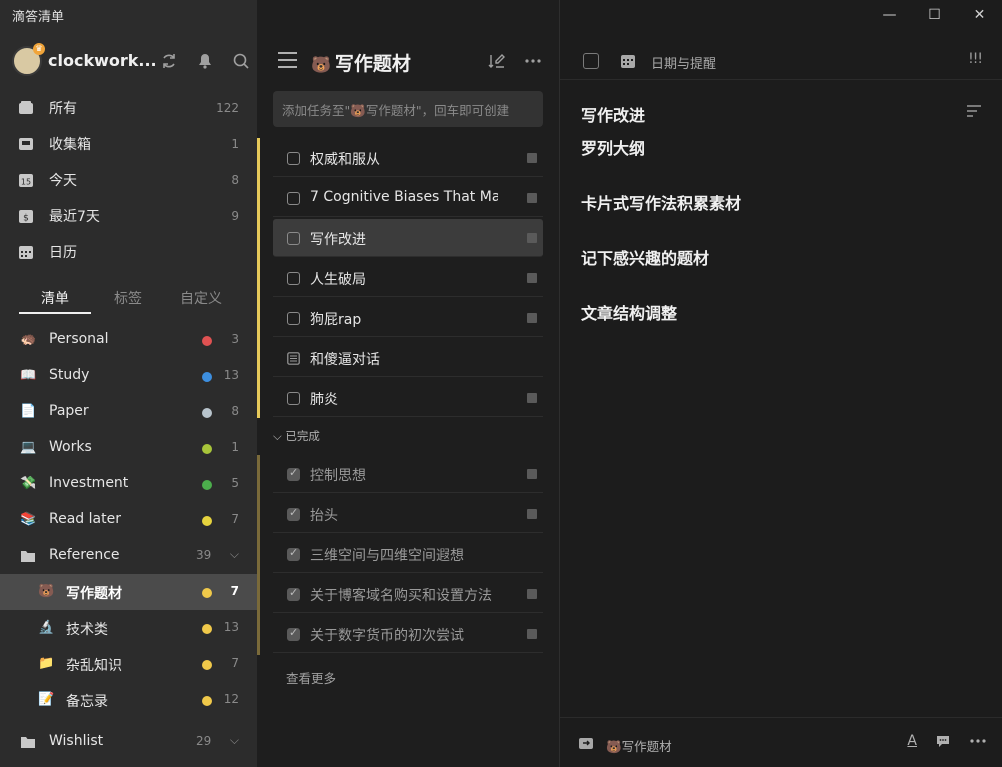 This screenshot has width=1002, height=767. Describe the element at coordinates (128, 108) in the screenshot. I see `smart-list-all: 所有 122` at that location.